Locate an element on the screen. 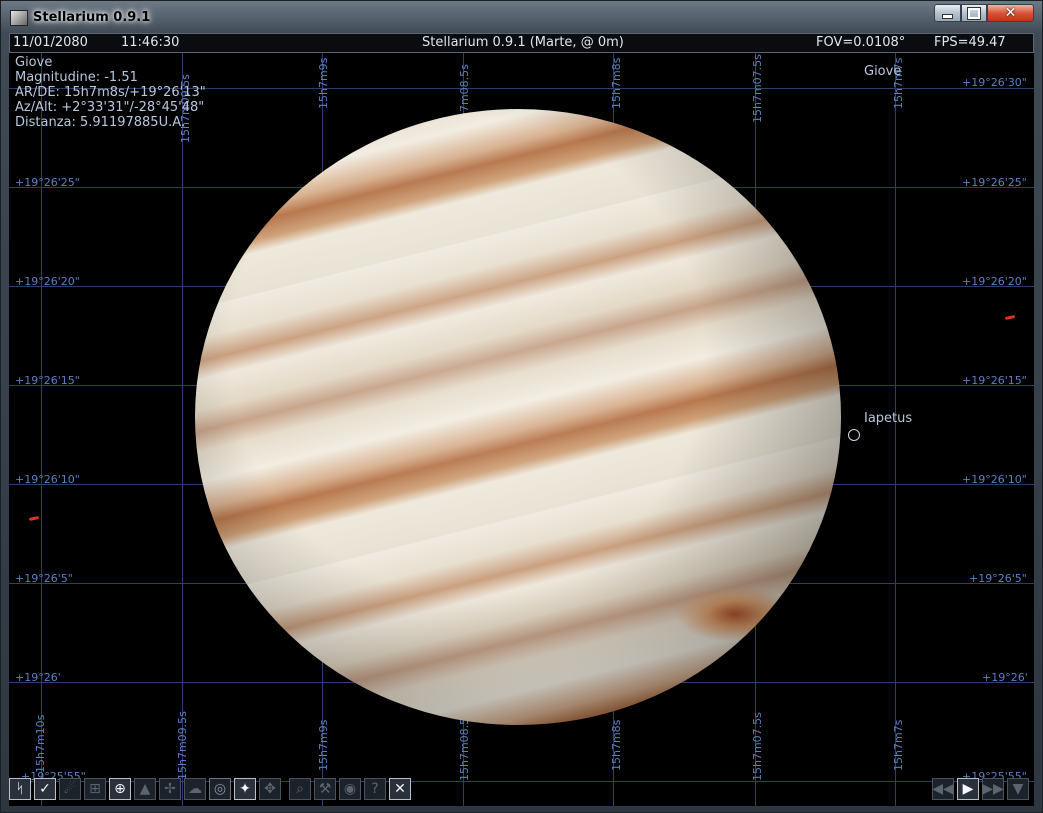 This screenshot has height=813, width=1043. maximize-button is located at coordinates (974, 13).